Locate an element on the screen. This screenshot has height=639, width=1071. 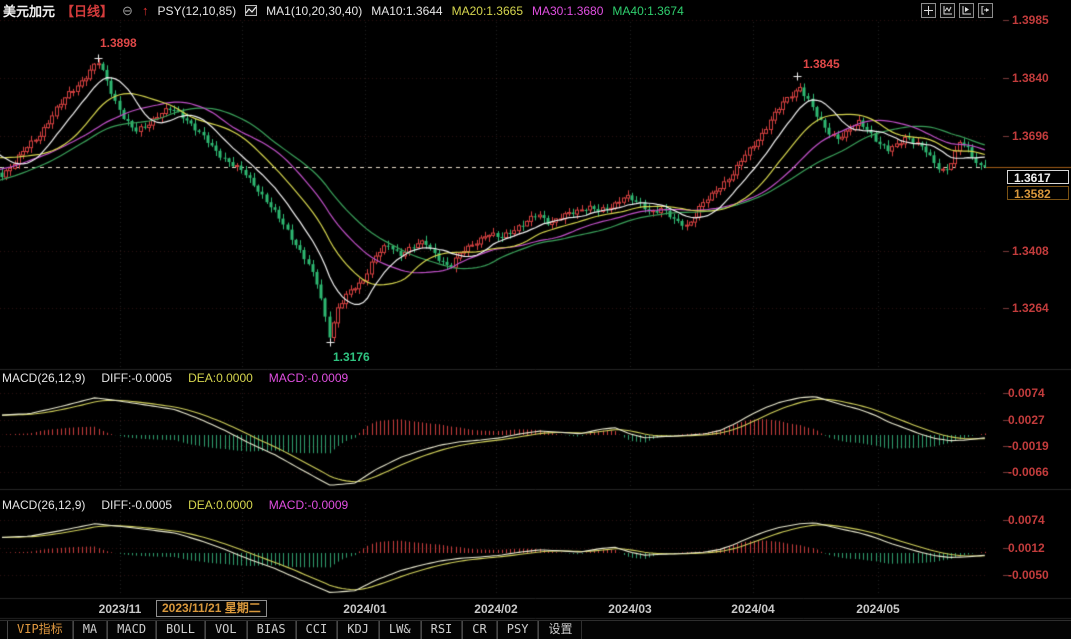
toolbar-tab-11: PSY is located at coordinates (517, 630).